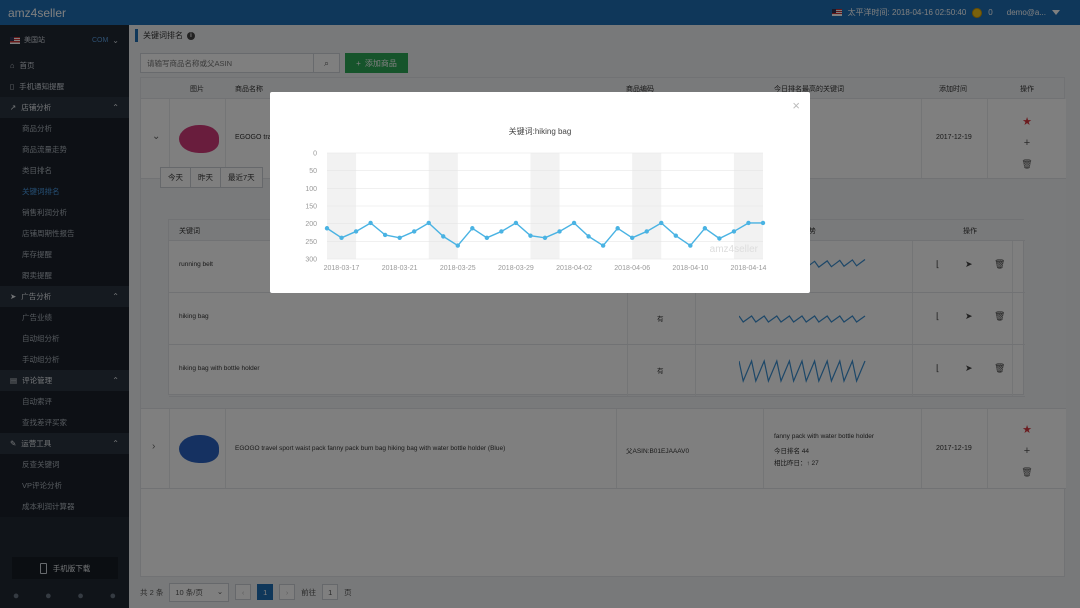  Describe the element at coordinates (311, 260) in the screenshot. I see `y-tick-label: 300` at that location.